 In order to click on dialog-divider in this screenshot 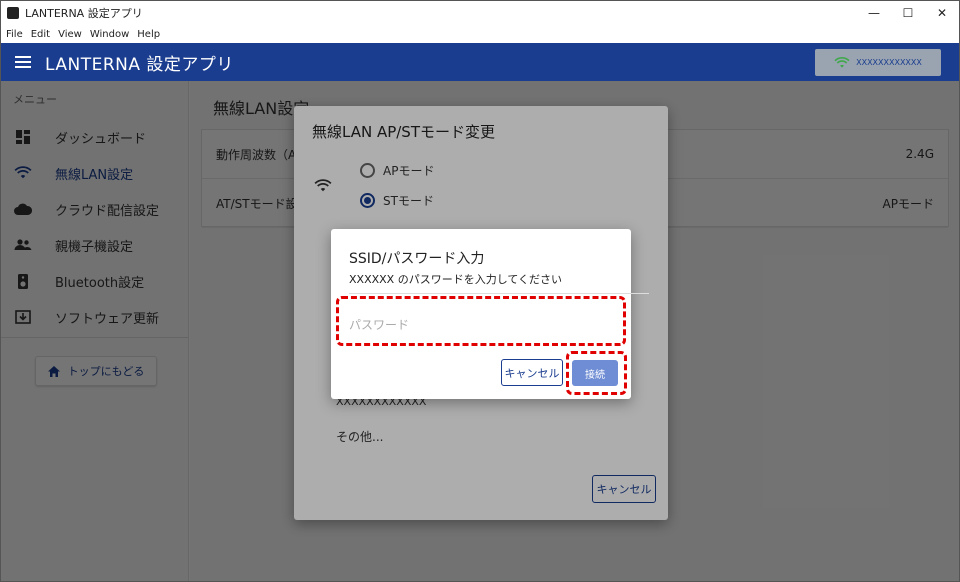, I will do `click(499, 293)`.